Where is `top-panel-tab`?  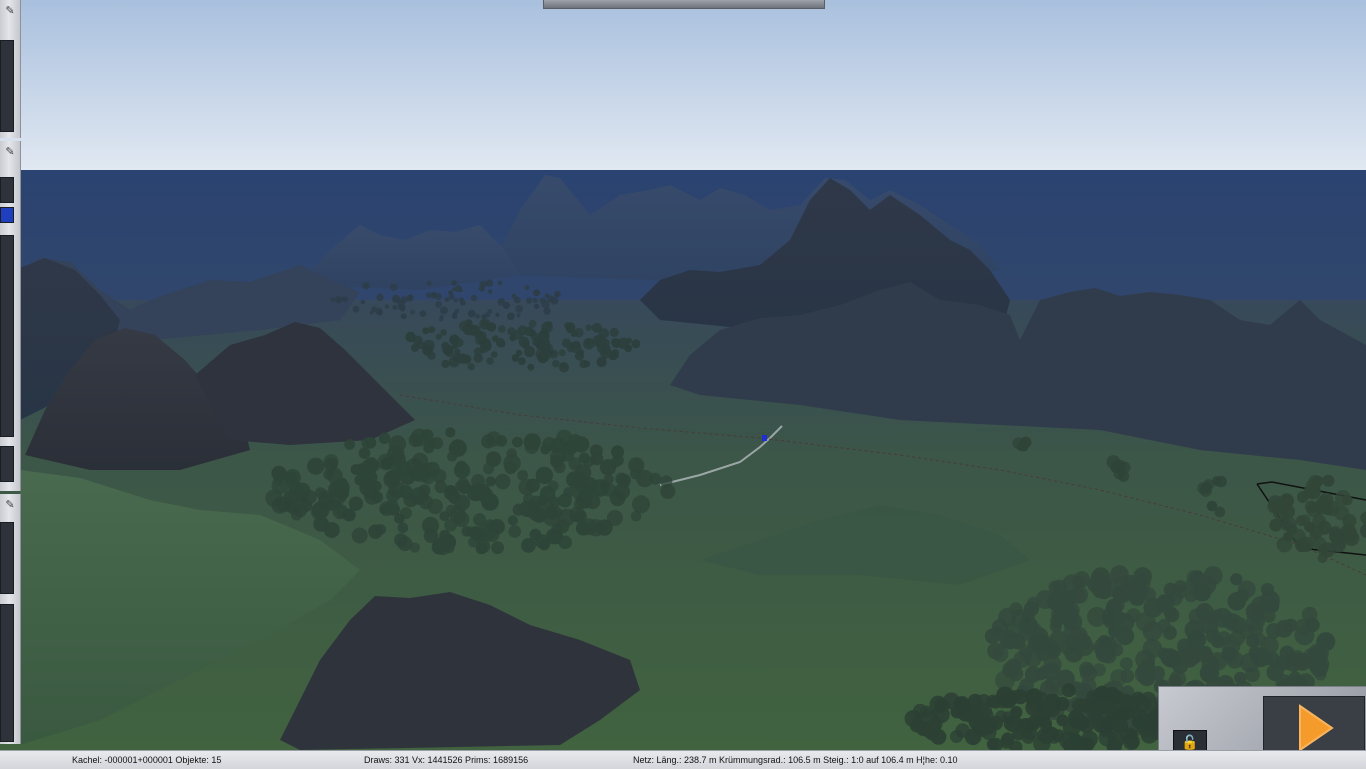
top-panel-tab is located at coordinates (684, 4).